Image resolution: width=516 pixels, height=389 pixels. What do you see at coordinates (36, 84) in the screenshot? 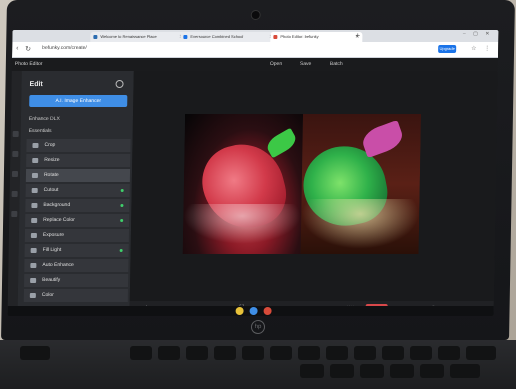
I see `panel-title: Edit` at bounding box center [36, 84].